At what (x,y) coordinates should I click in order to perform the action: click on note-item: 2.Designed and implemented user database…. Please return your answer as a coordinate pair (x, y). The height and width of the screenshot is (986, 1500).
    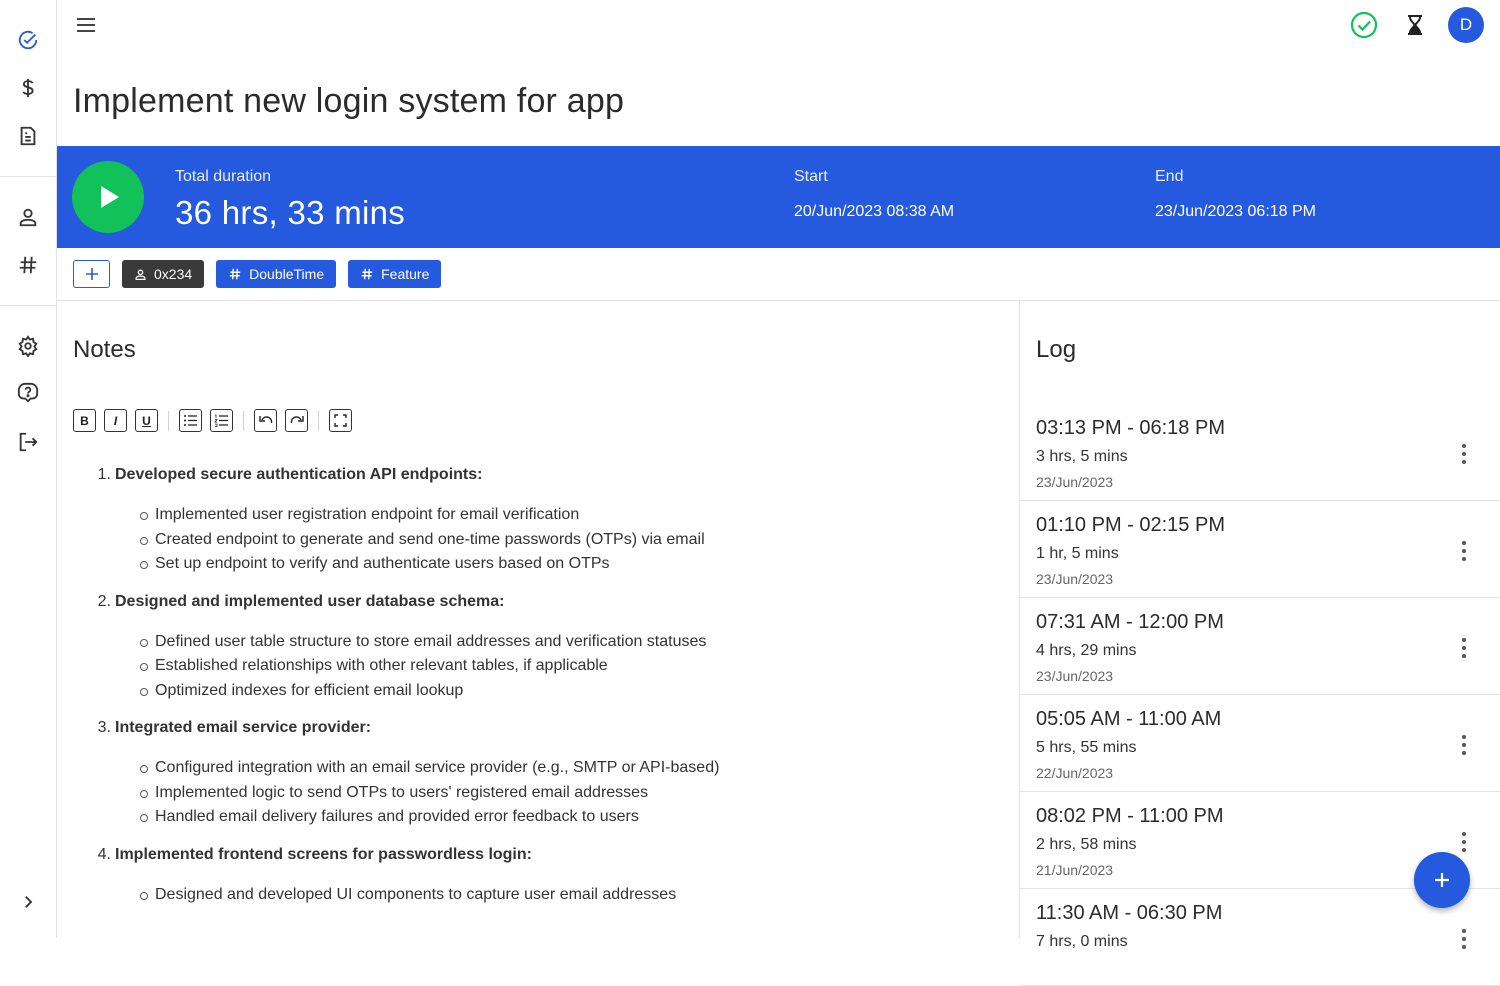
    Looking at the image, I should click on (538, 647).